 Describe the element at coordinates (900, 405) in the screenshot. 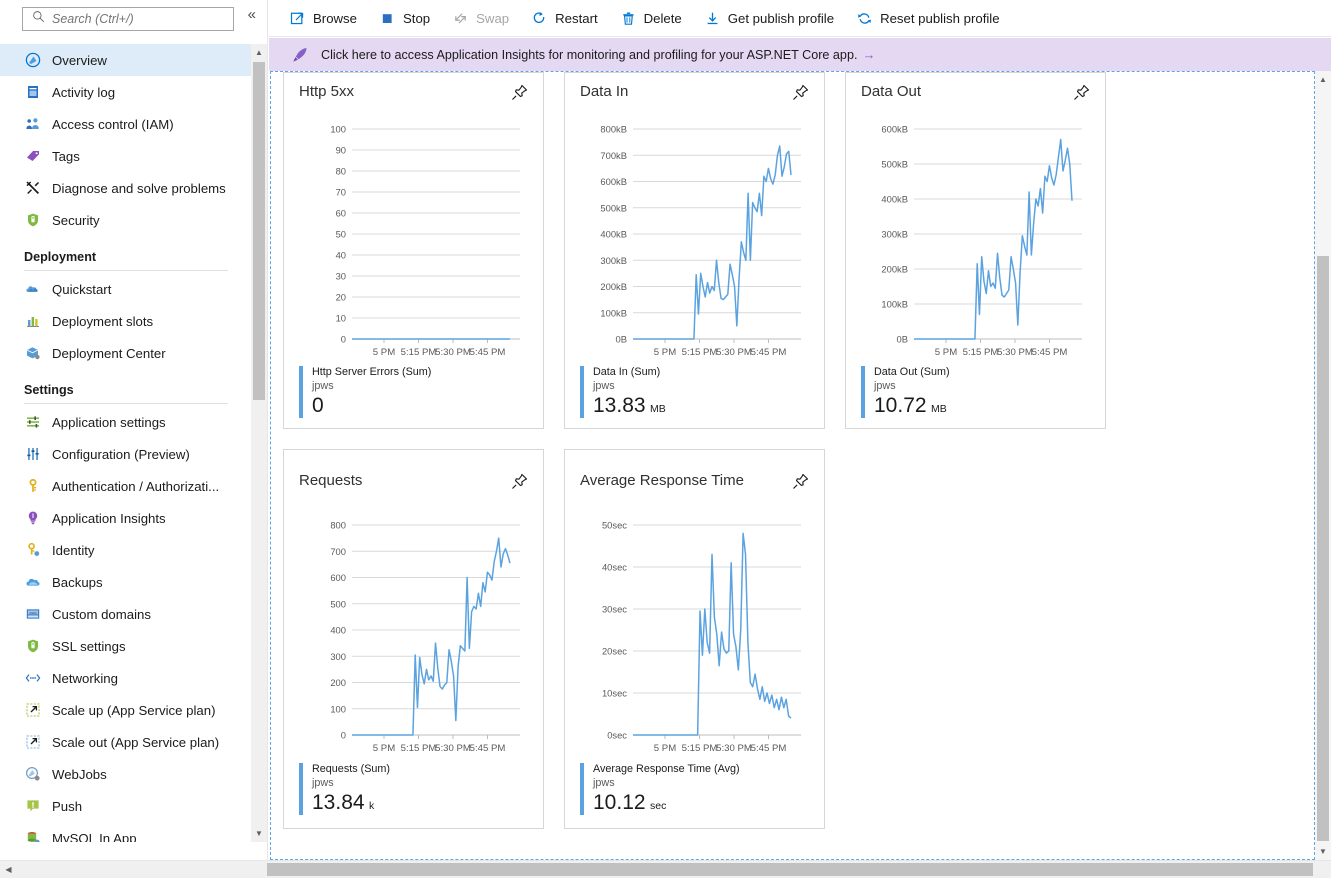

I see `legend-value: 10.72` at that location.